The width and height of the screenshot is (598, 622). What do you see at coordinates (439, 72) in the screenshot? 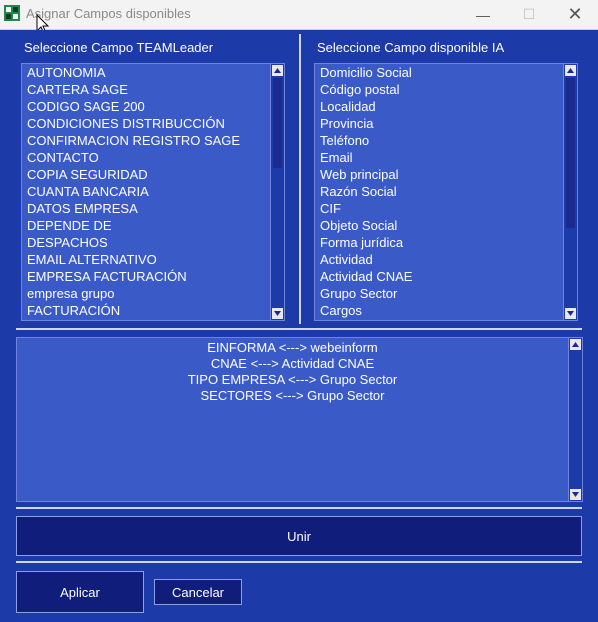
I see `list-item: Domicilio Social` at bounding box center [439, 72].